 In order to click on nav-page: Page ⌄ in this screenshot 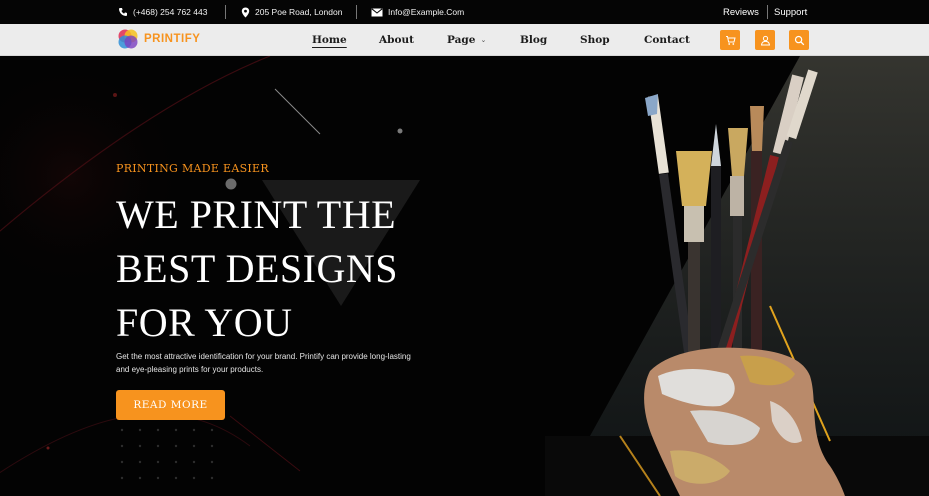, I will do `click(466, 39)`.